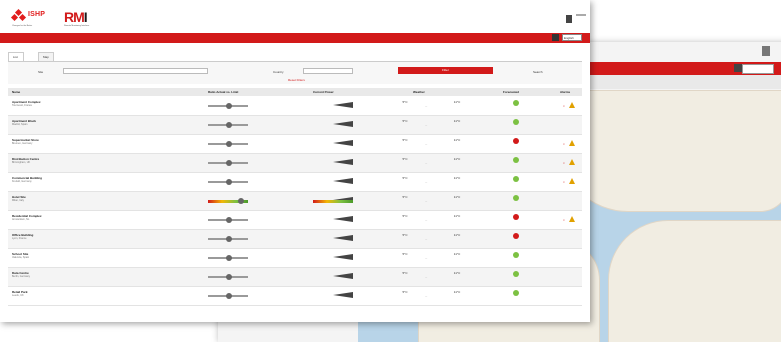 The width and height of the screenshot is (781, 342). What do you see at coordinates (18, 200) in the screenshot?
I see `site-location: Milan, Italy` at bounding box center [18, 200].